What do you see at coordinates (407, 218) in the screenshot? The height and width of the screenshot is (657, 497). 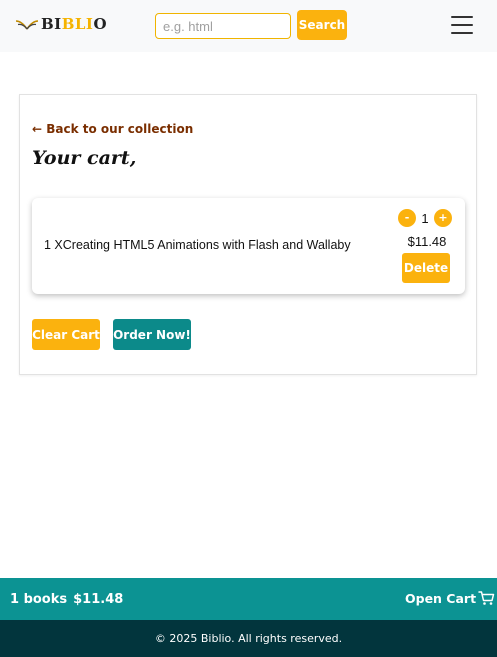 I see `decrement-quantity-button: -` at bounding box center [407, 218].